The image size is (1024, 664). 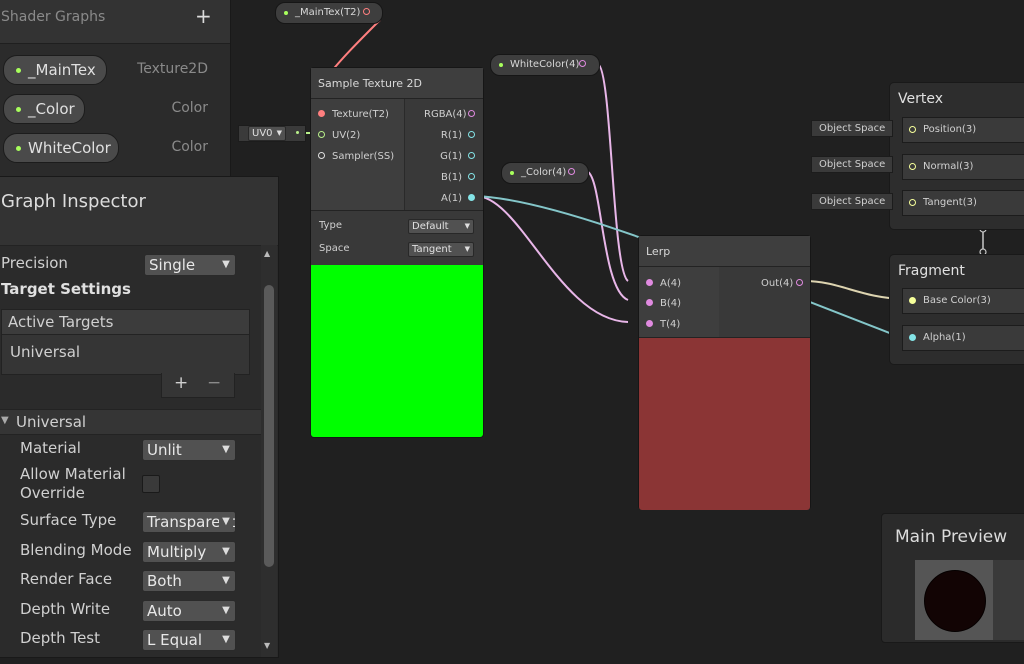 I want to click on node-title-bar: Sample Texture 2D, so click(x=397, y=83).